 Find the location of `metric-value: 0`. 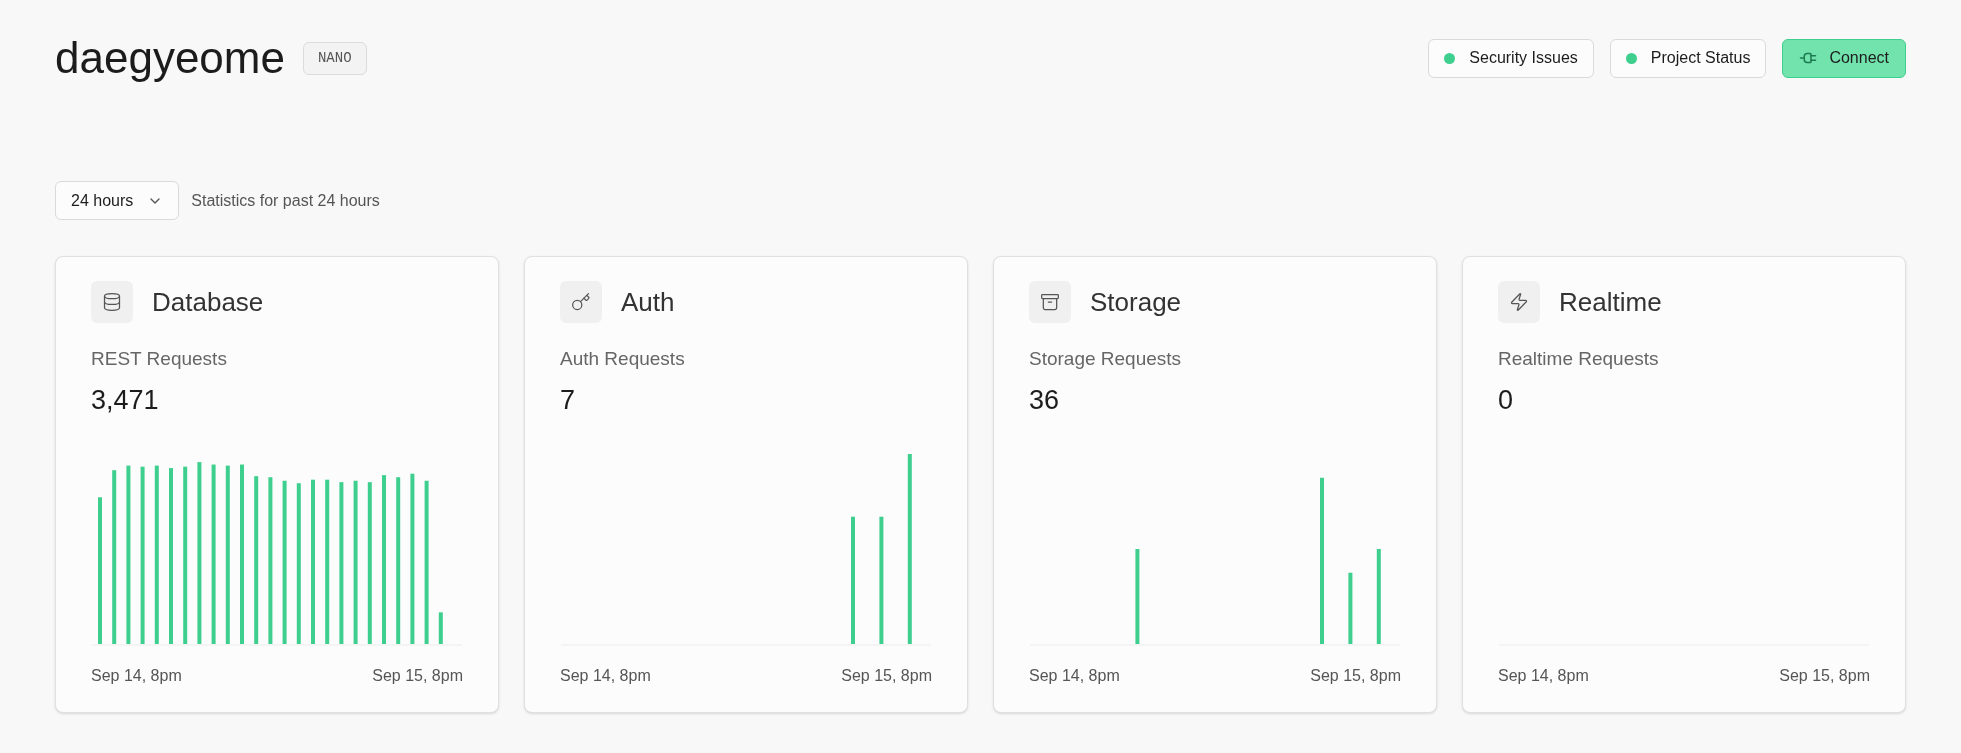

metric-value: 0 is located at coordinates (1506, 400).